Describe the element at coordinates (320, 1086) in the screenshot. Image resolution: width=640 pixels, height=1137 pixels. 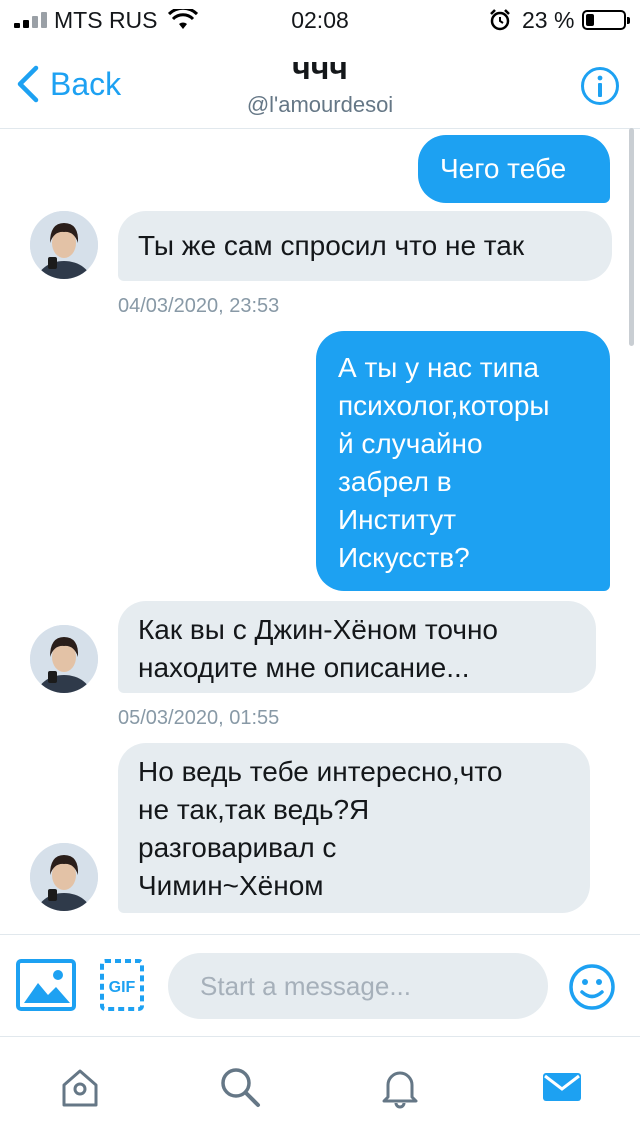
I see `tab-bar` at that location.